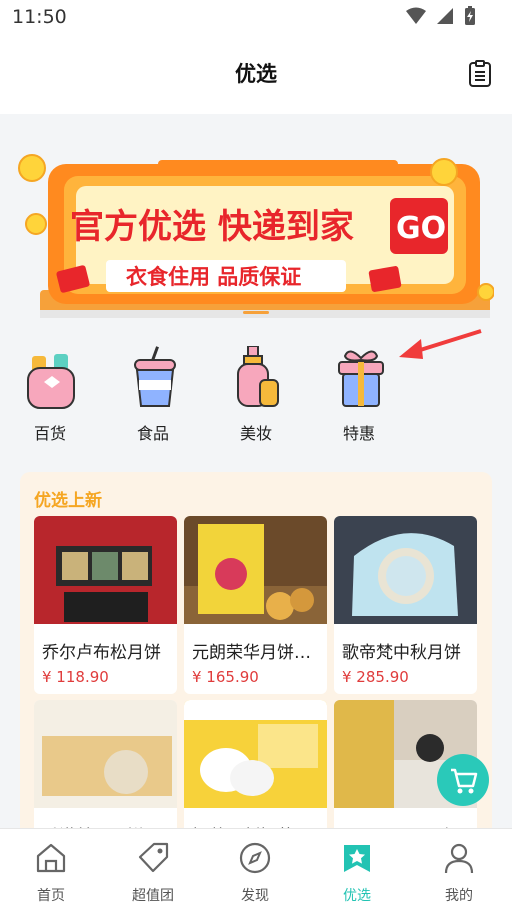 The image size is (512, 908). I want to click on tab-label: 优选, so click(357, 896).